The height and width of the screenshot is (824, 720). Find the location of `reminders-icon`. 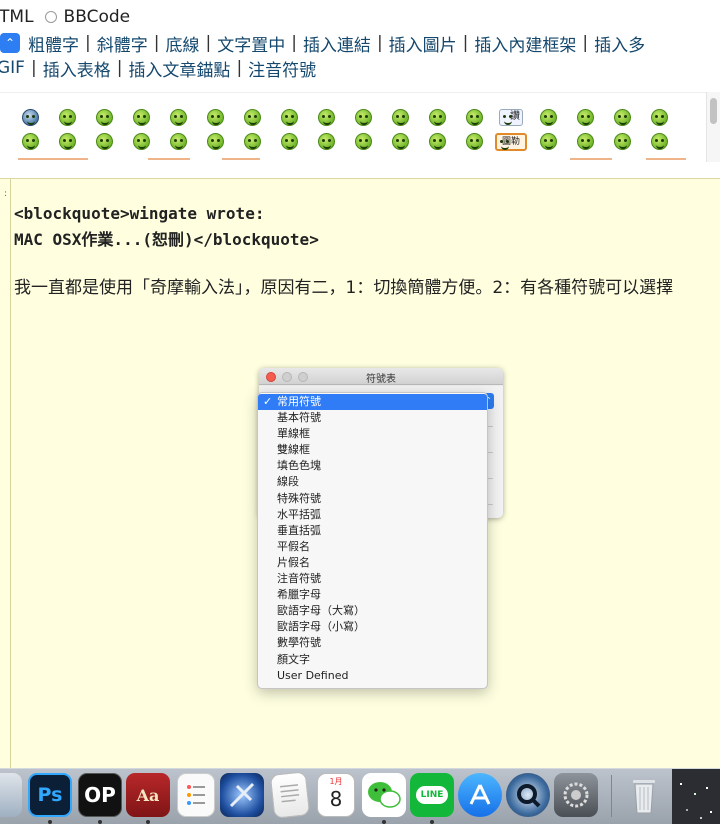

reminders-icon is located at coordinates (196, 795).